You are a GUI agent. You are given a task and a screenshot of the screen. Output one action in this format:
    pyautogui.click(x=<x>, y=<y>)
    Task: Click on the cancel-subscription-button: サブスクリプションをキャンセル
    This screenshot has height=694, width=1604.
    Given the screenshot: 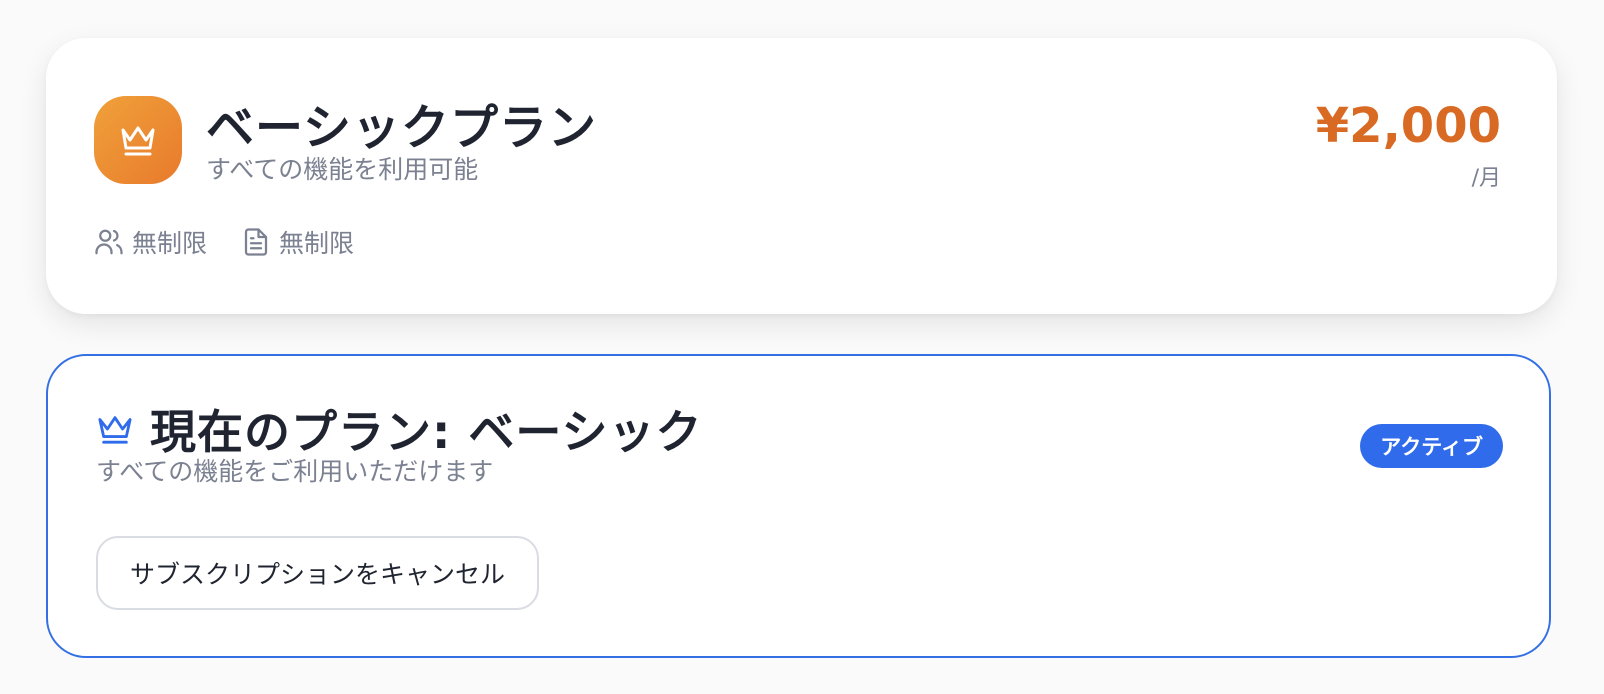 What is the action you would take?
    pyautogui.click(x=318, y=573)
    